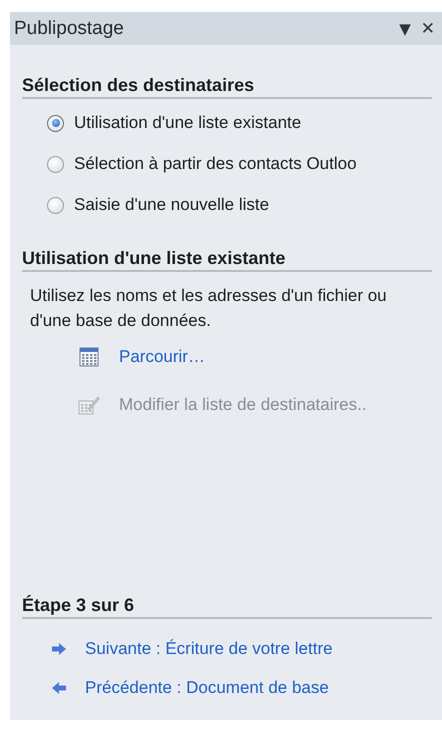 The height and width of the screenshot is (729, 442). What do you see at coordinates (207, 688) in the screenshot?
I see `step-link: Précédente : Document de base` at bounding box center [207, 688].